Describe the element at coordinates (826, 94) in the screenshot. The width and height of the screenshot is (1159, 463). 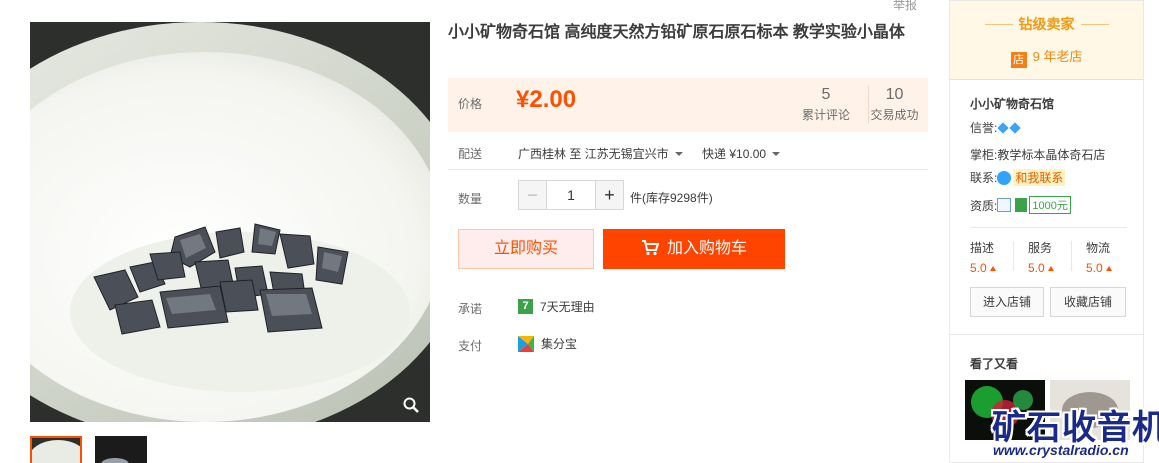
I see `reviews-count: 5` at that location.